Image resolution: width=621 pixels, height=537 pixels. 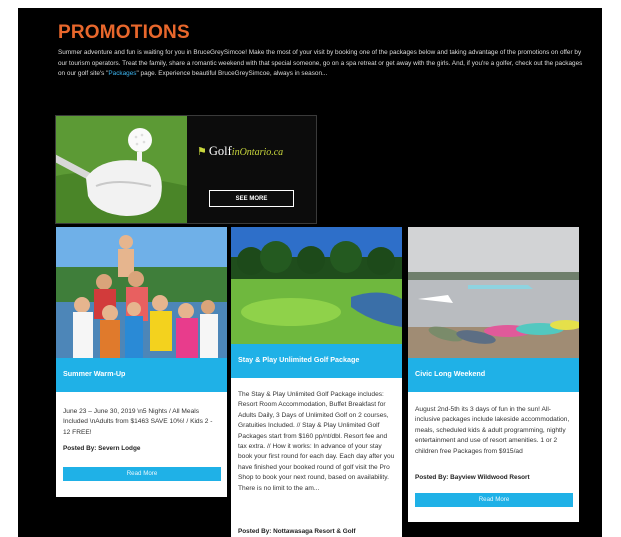 What do you see at coordinates (450, 373) in the screenshot?
I see `card-title: Civic Long Weekend` at bounding box center [450, 373].